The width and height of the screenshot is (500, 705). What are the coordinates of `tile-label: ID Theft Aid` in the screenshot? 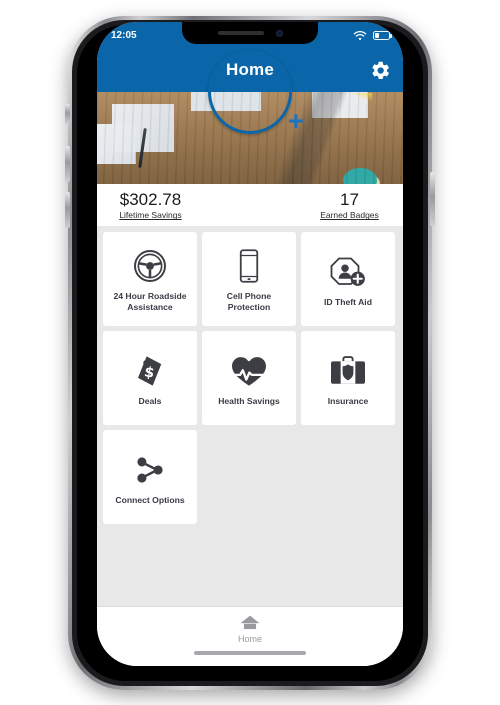 It's located at (348, 301).